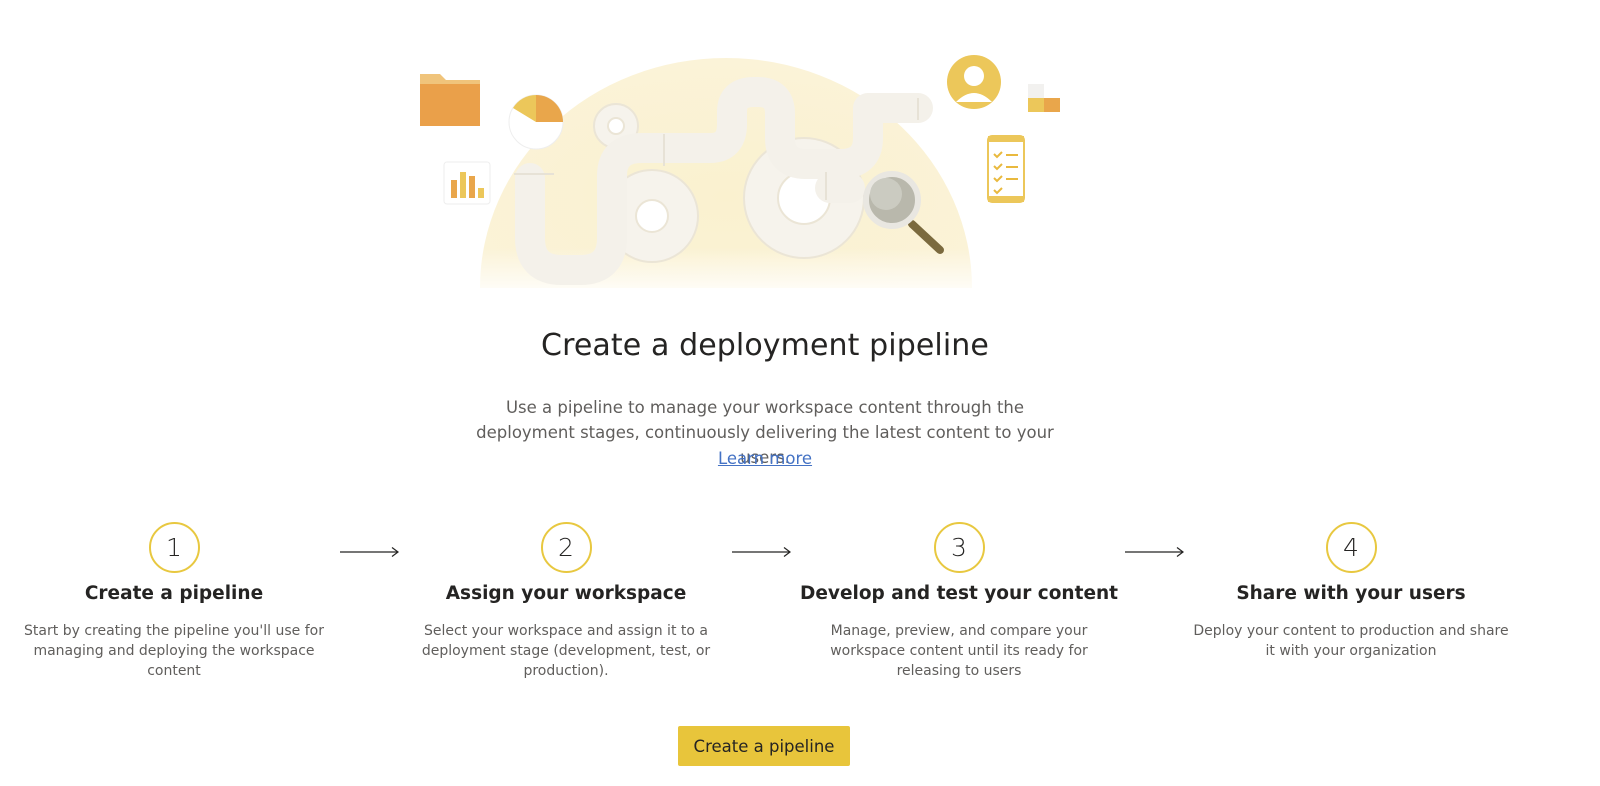  What do you see at coordinates (959, 547) in the screenshot?
I see `step-number-badge: 3` at bounding box center [959, 547].